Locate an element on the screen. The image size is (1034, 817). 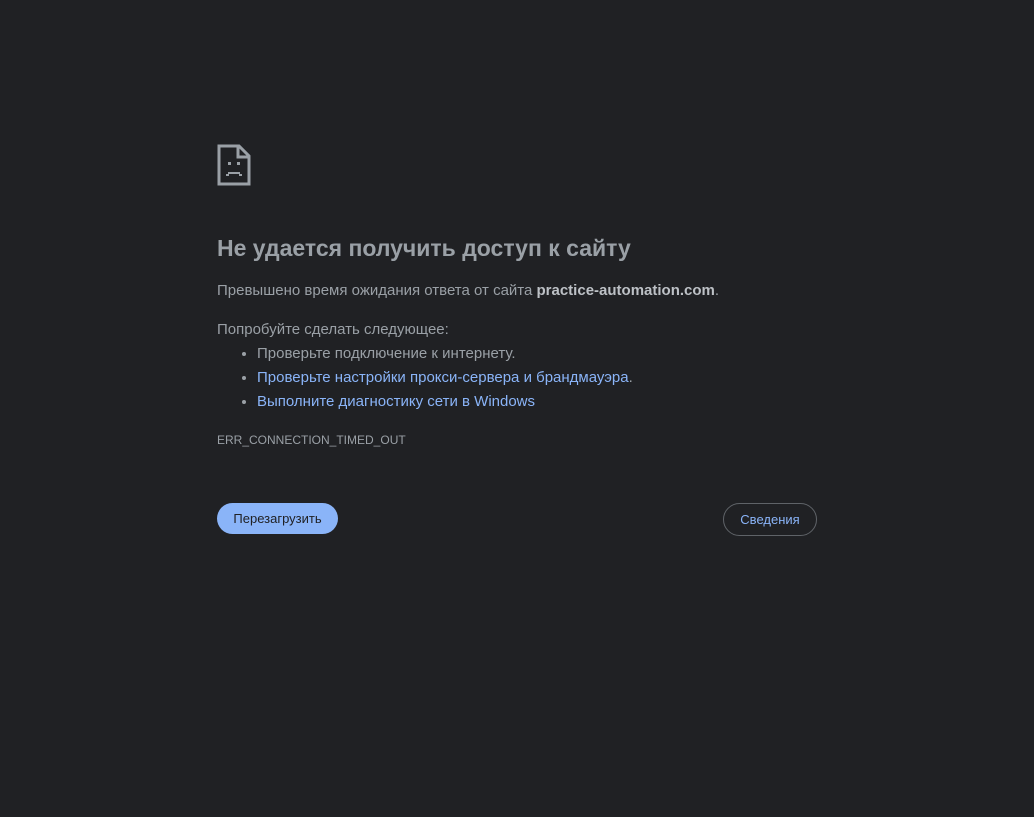
suggestion-run-diagnostics: Выполните диагностику сети в Windows is located at coordinates (445, 403).